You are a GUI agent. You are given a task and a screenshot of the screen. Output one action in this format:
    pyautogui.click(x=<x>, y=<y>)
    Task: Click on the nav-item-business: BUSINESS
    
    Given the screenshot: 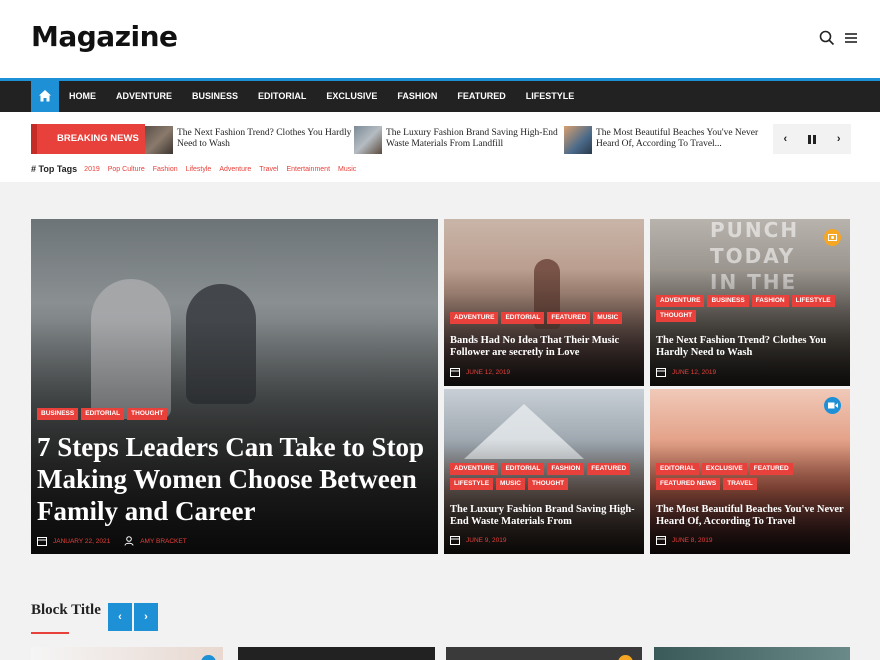 What is the action you would take?
    pyautogui.click(x=215, y=96)
    